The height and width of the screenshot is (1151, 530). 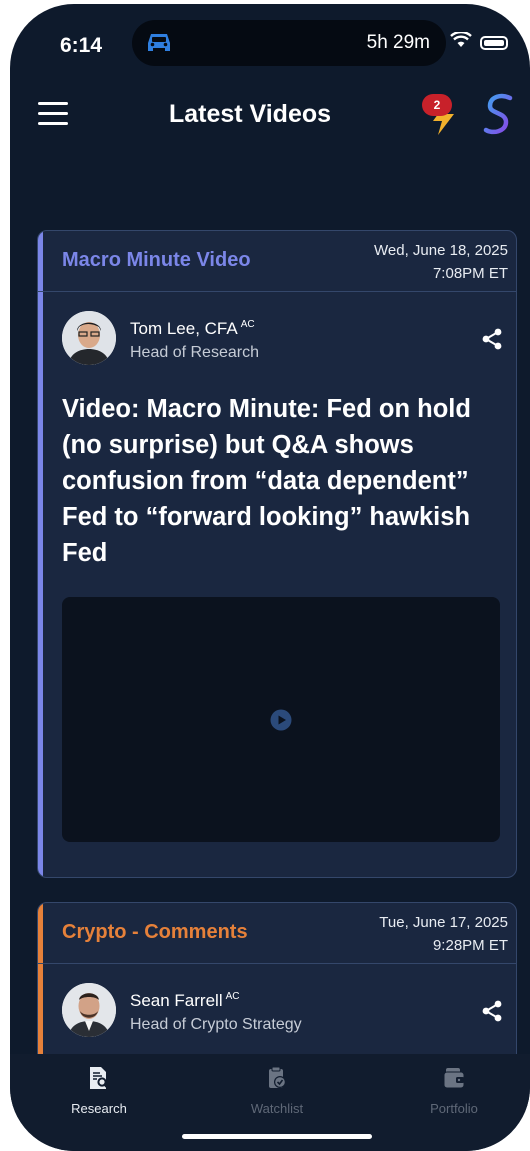 What do you see at coordinates (461, 41) in the screenshot?
I see `wifi-icon` at bounding box center [461, 41].